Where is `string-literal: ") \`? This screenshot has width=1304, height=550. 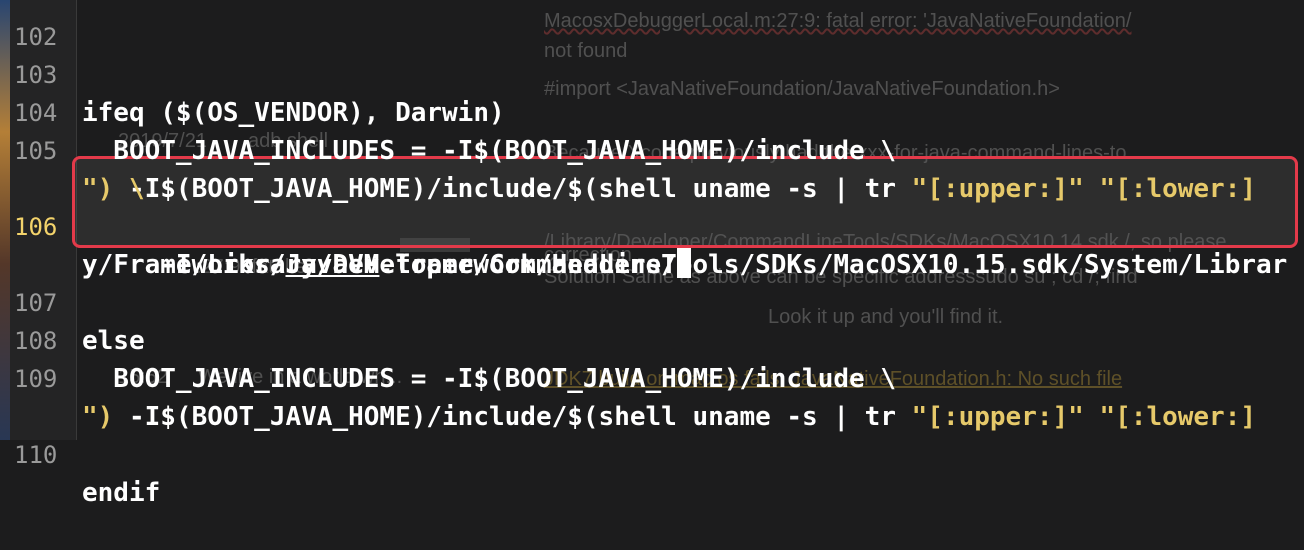
string-literal: ") \ is located at coordinates (113, 189).